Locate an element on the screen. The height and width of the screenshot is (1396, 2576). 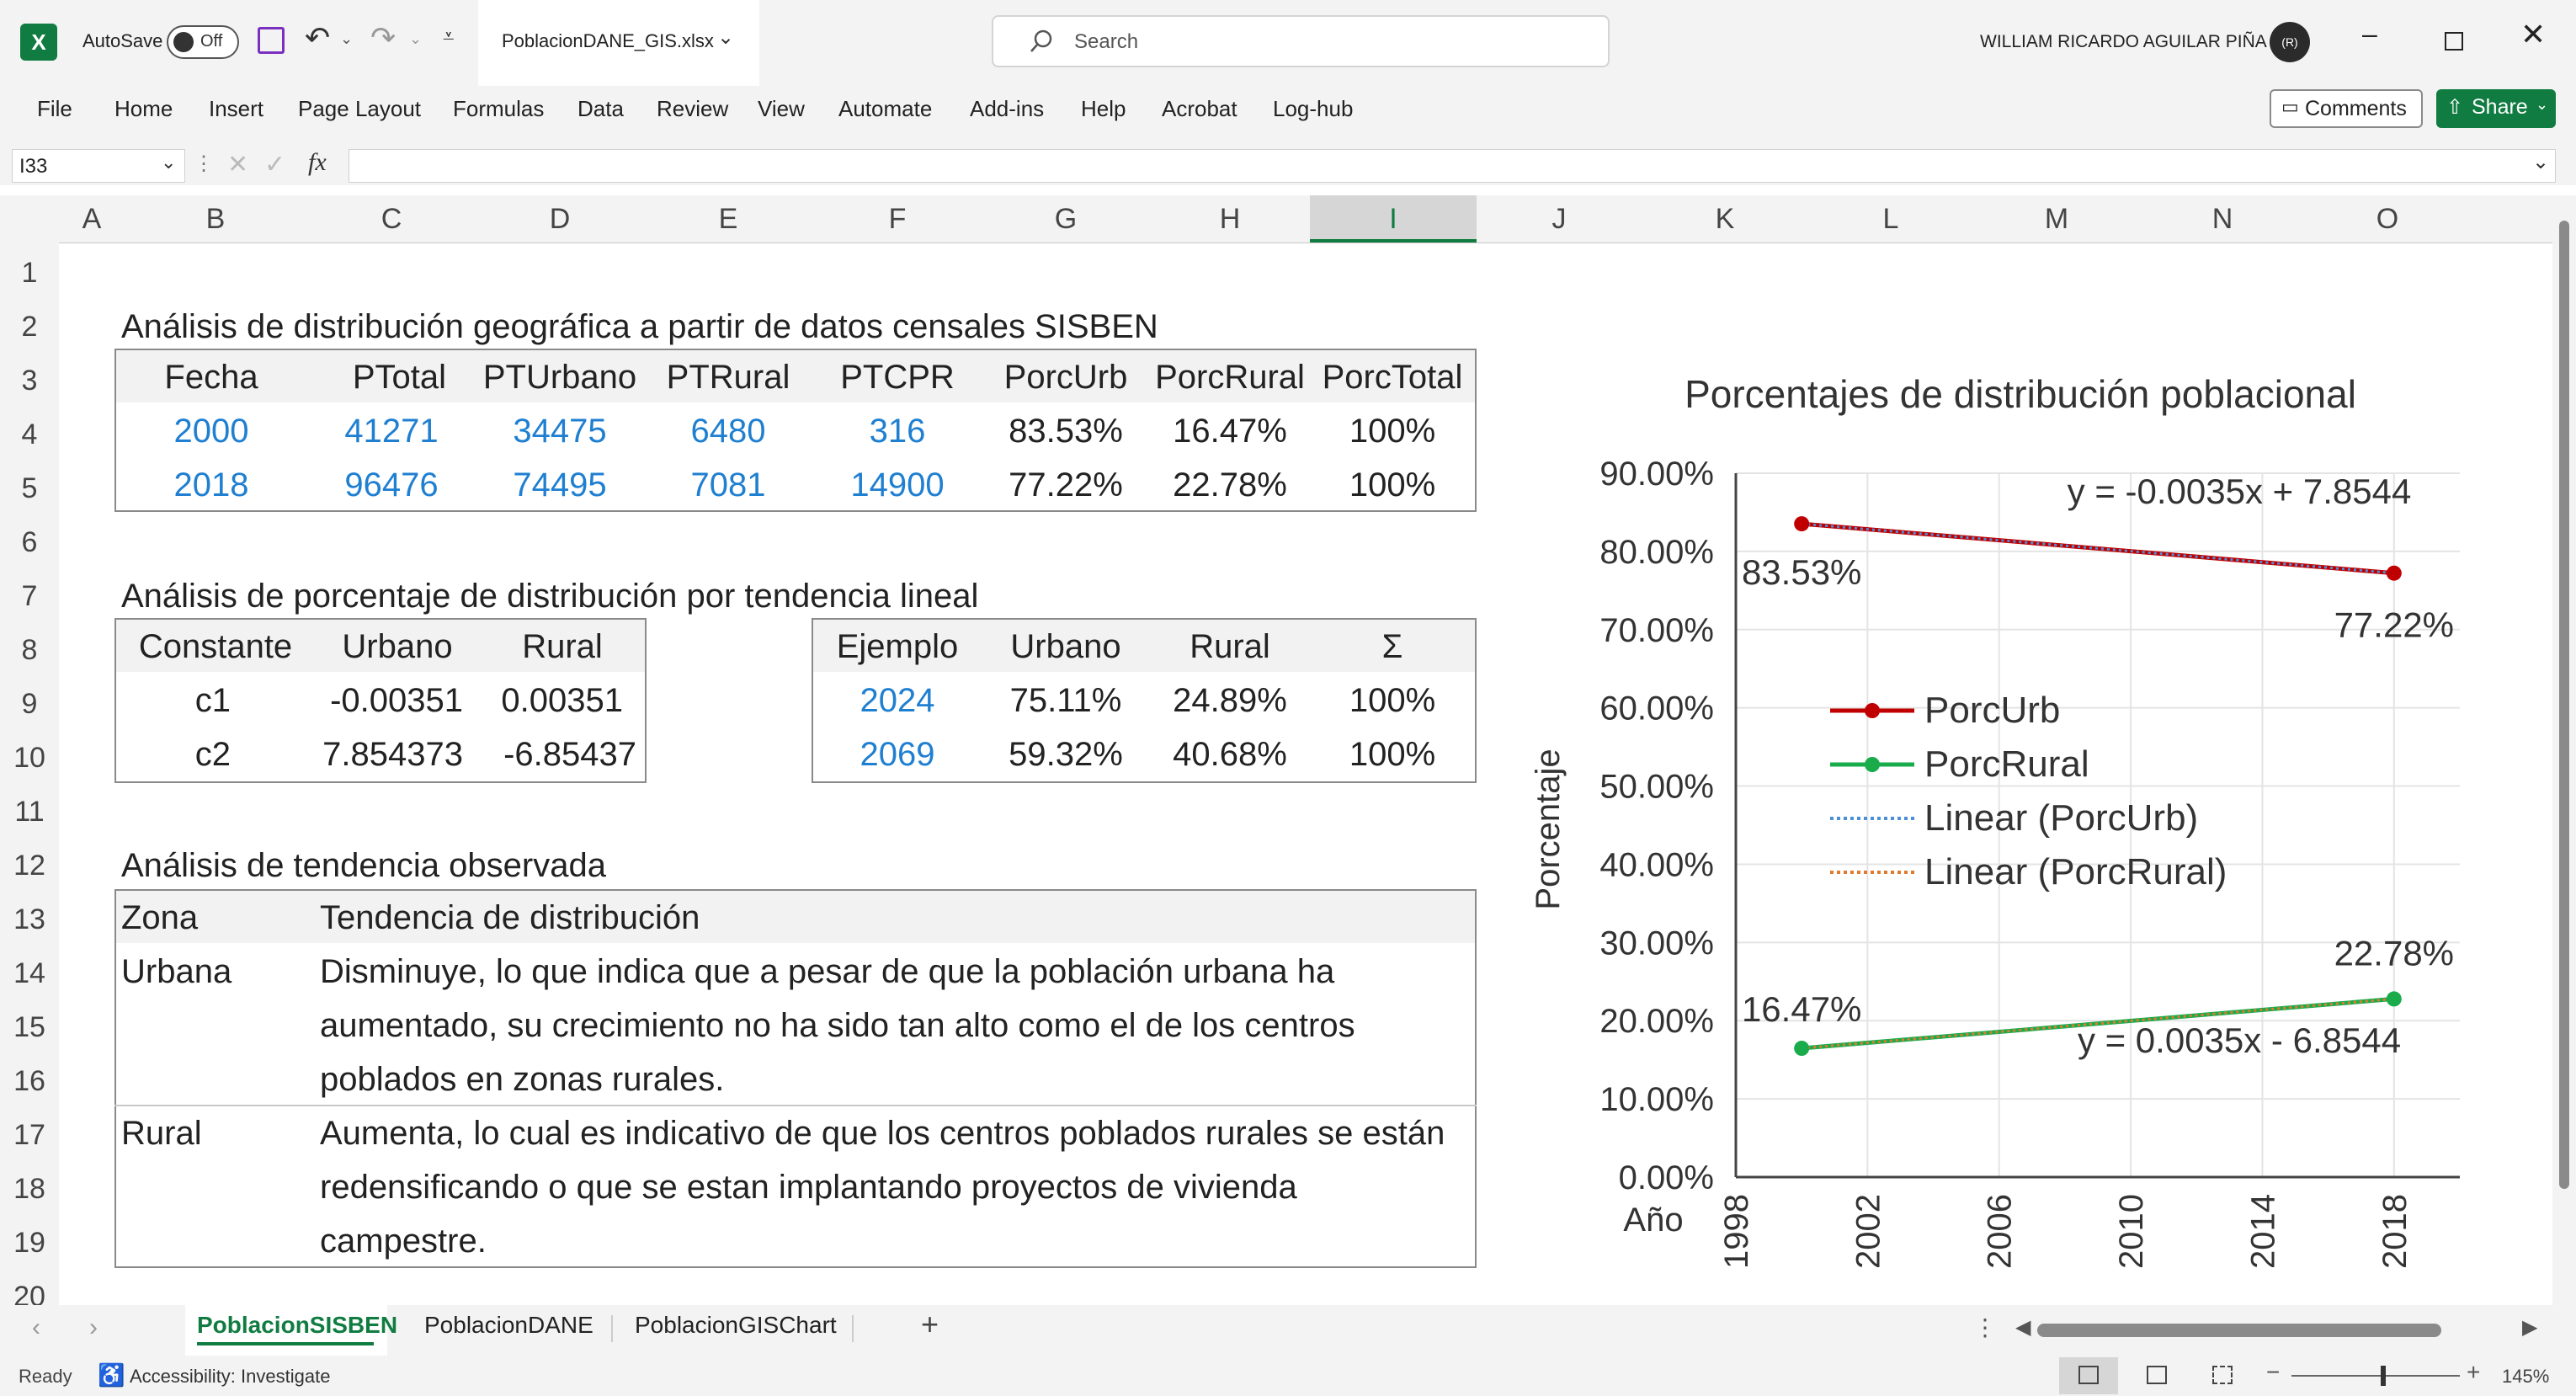
row-header: 13 is located at coordinates (30, 919).